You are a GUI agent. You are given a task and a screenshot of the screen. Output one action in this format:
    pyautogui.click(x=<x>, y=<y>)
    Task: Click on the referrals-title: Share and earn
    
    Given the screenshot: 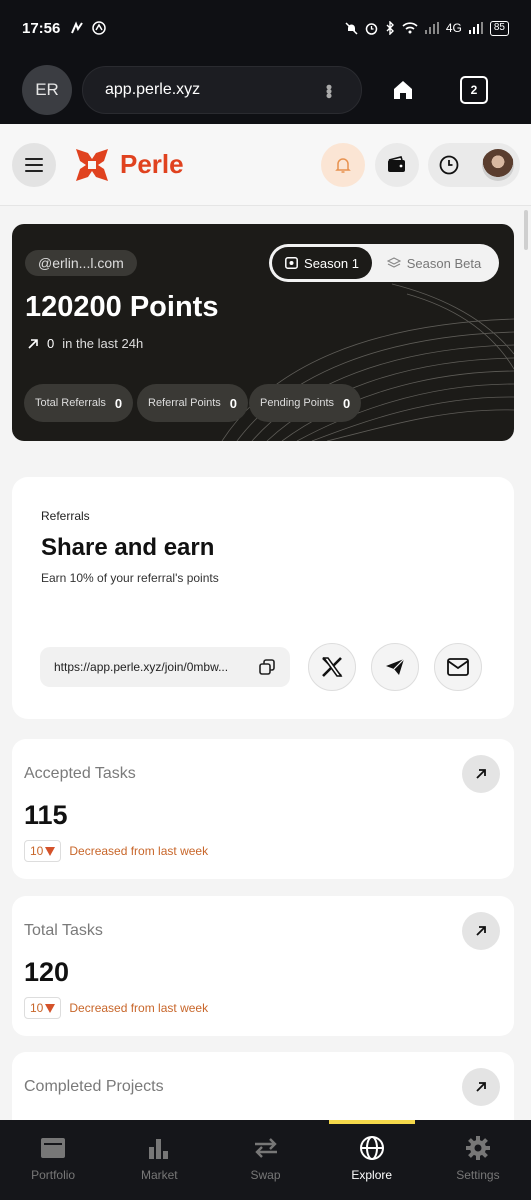 What is the action you would take?
    pyautogui.click(x=128, y=547)
    